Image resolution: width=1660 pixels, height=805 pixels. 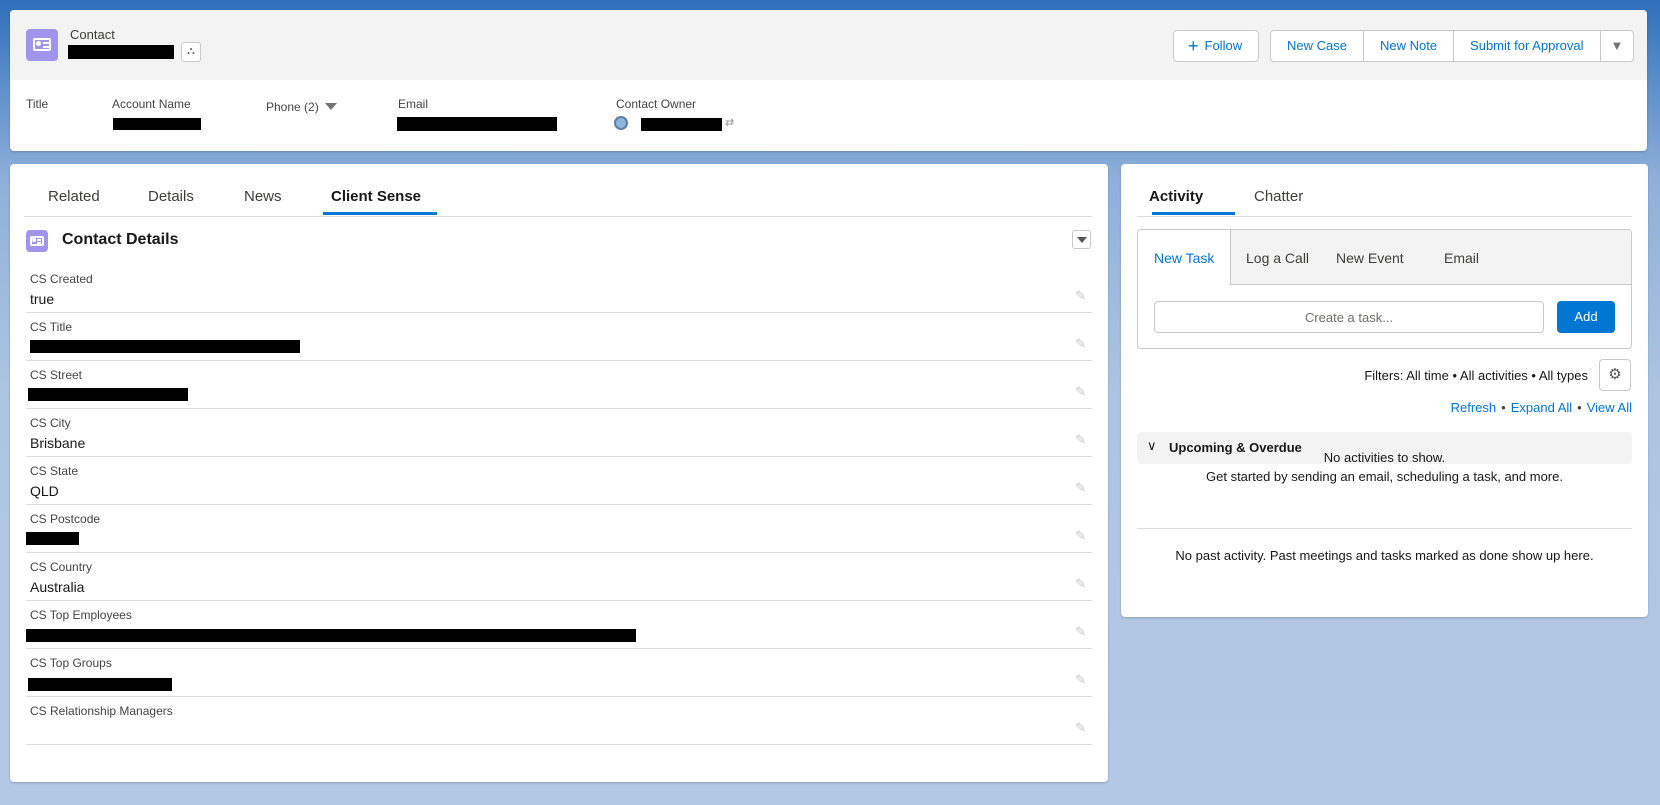 I want to click on refresh-link: Refresh, so click(x=1474, y=407).